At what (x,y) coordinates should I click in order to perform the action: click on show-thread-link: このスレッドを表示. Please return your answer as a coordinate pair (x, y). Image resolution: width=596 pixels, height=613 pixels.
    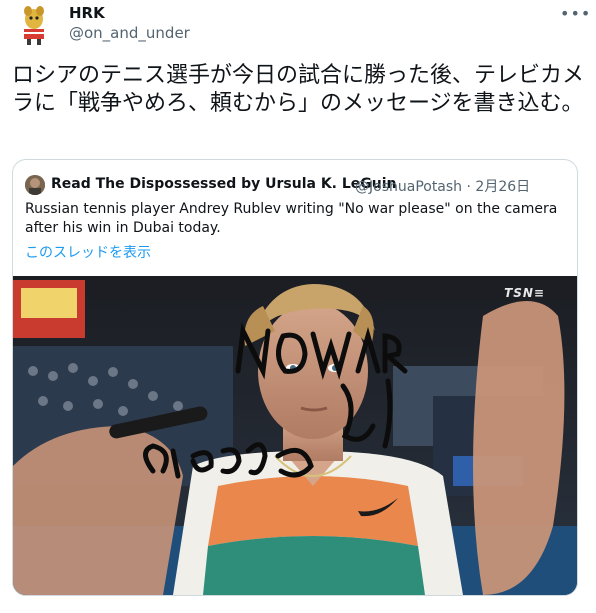
    Looking at the image, I should click on (88, 252).